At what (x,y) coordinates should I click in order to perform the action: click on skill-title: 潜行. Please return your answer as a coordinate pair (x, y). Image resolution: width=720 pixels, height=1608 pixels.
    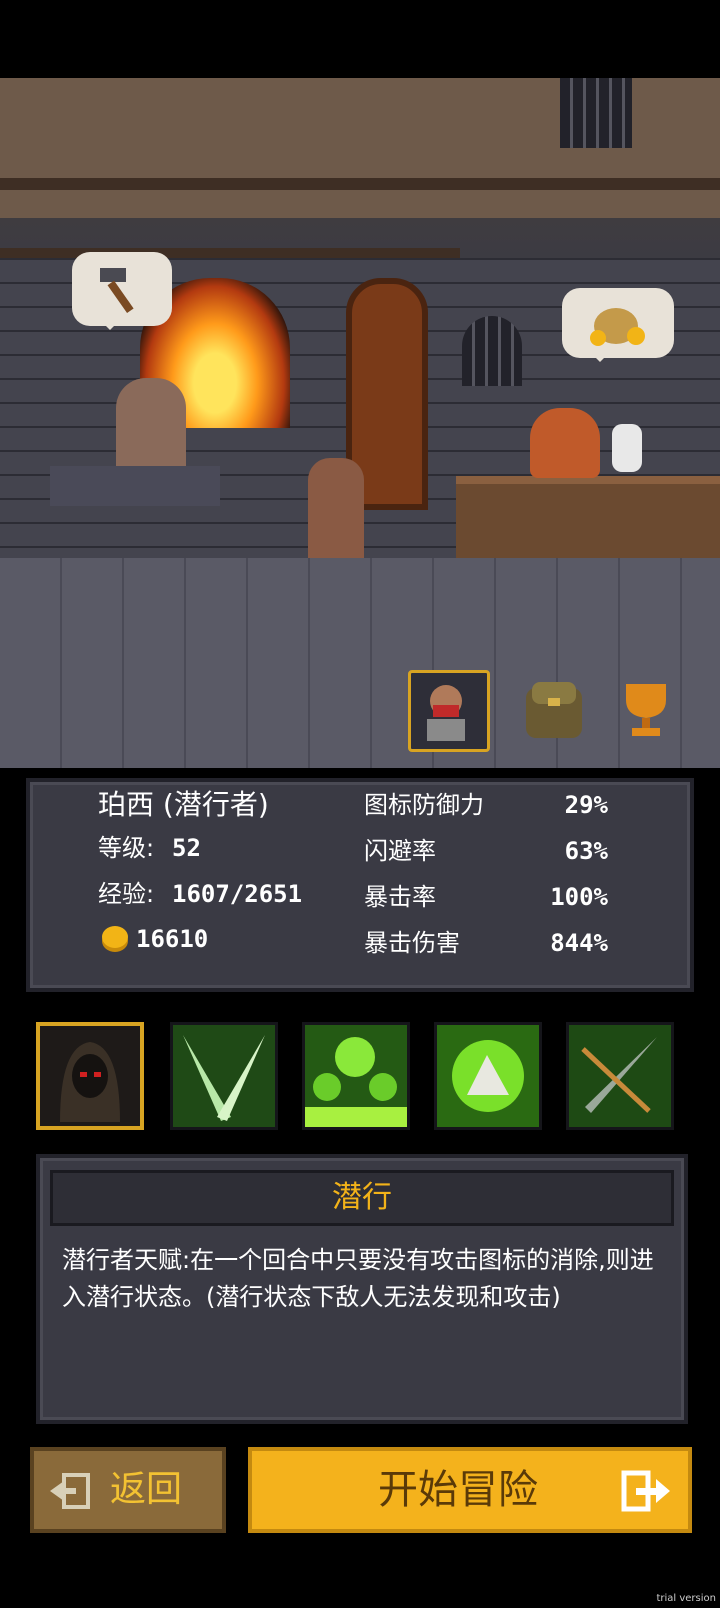
    Looking at the image, I should click on (362, 1197).